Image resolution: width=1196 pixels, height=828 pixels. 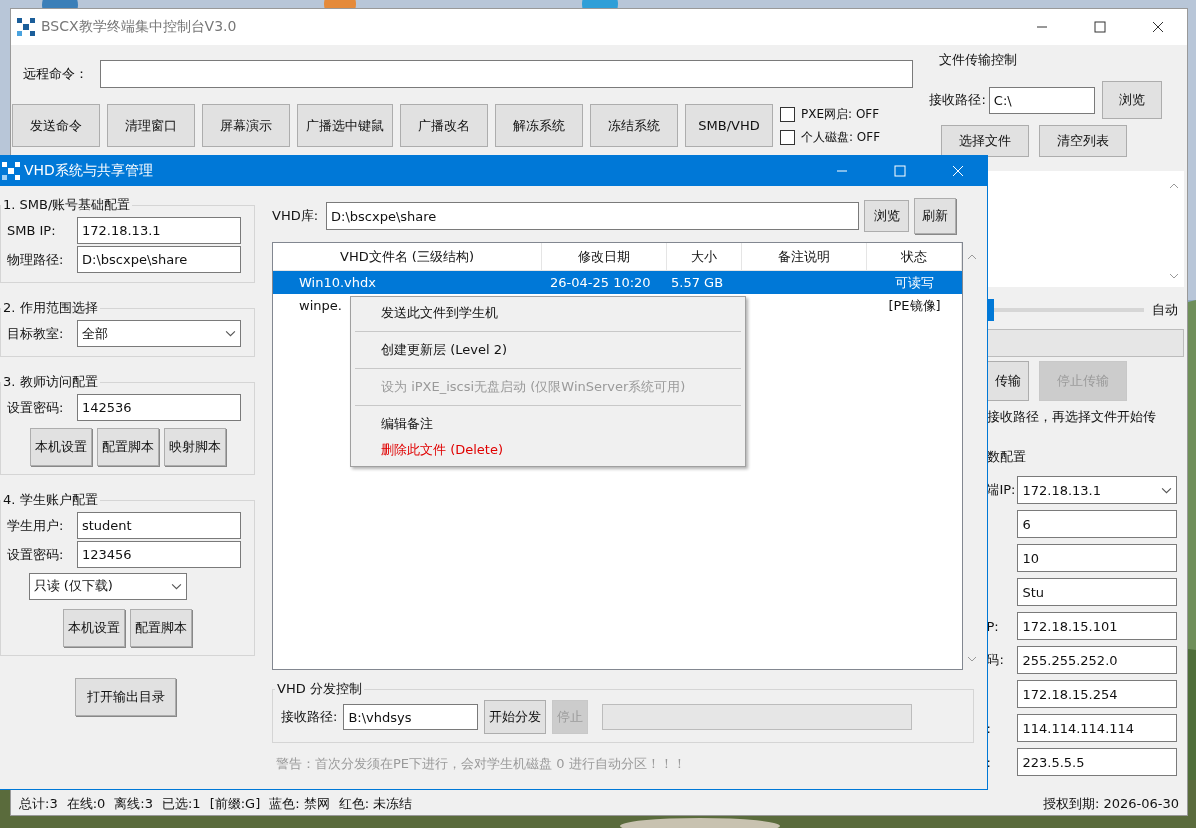 I want to click on command-input, so click(x=506, y=74).